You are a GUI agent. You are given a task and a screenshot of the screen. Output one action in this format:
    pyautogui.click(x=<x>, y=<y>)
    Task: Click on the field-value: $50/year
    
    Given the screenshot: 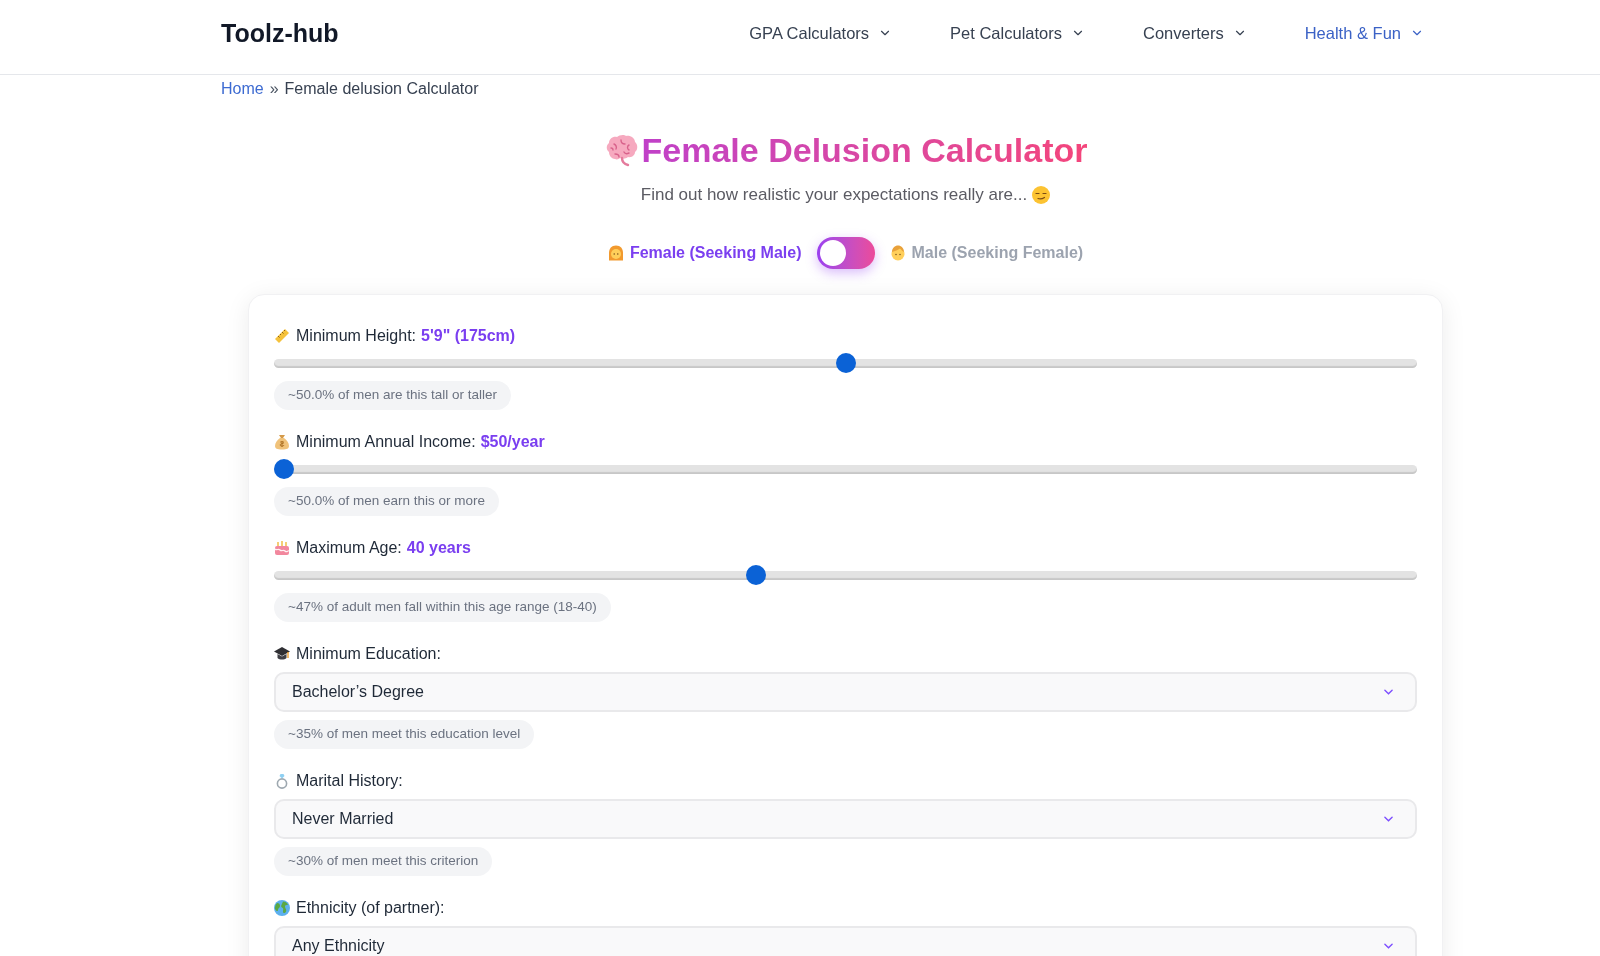 What is the action you would take?
    pyautogui.click(x=512, y=442)
    